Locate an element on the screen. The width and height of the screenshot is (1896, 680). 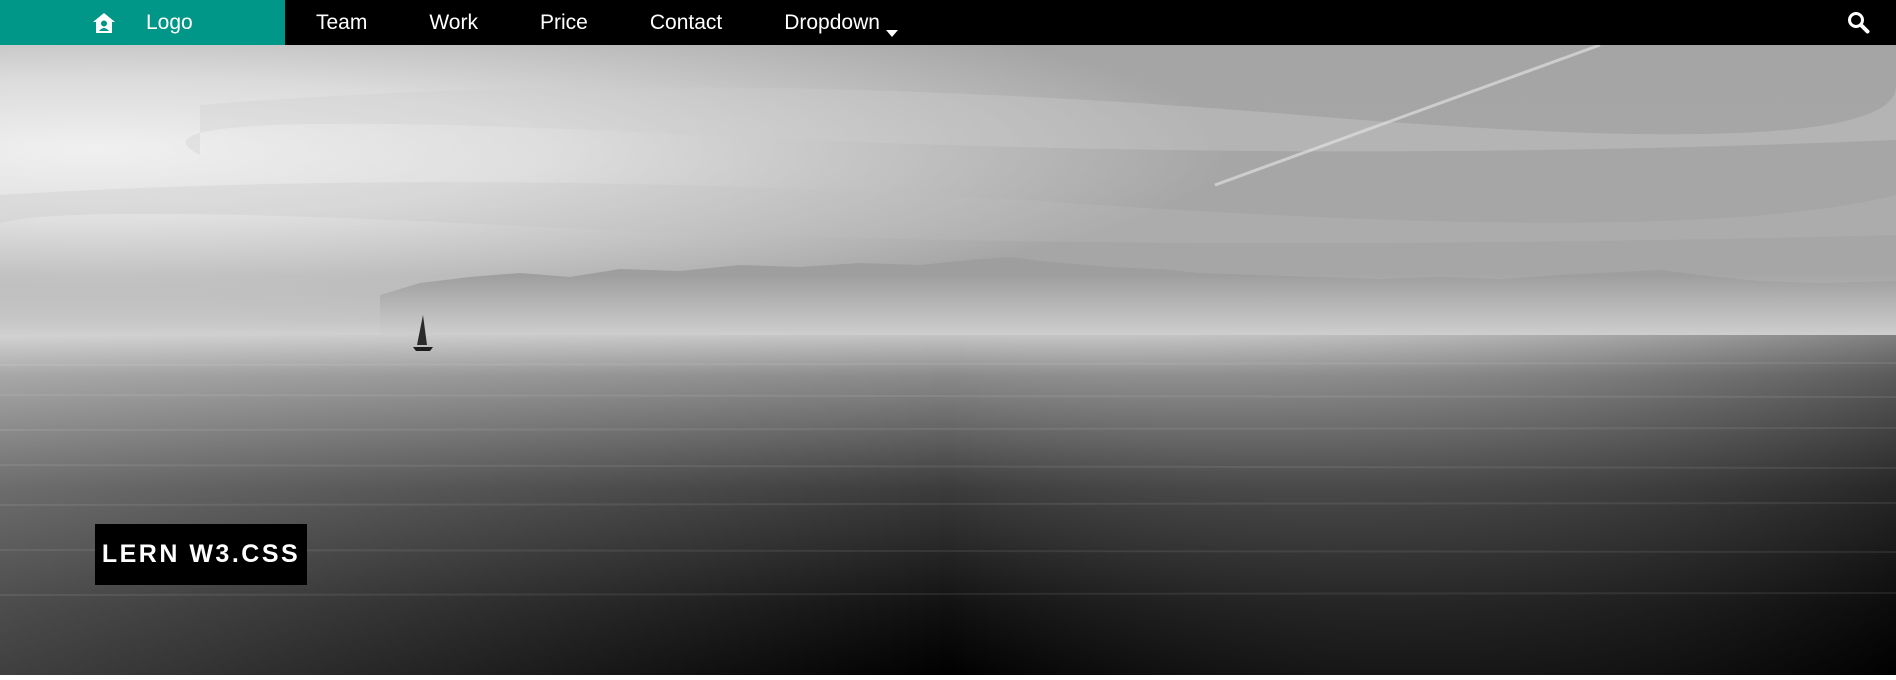
logo-label: Logo is located at coordinates (169, 22).